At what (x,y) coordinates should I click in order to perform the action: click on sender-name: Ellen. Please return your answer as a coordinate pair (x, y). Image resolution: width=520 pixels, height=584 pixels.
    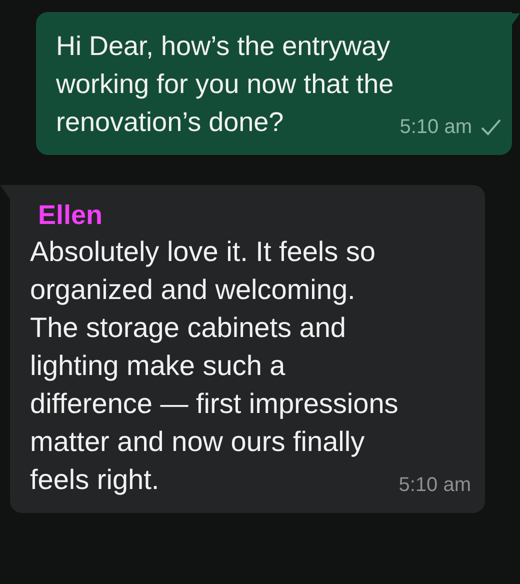
    Looking at the image, I should click on (70, 215).